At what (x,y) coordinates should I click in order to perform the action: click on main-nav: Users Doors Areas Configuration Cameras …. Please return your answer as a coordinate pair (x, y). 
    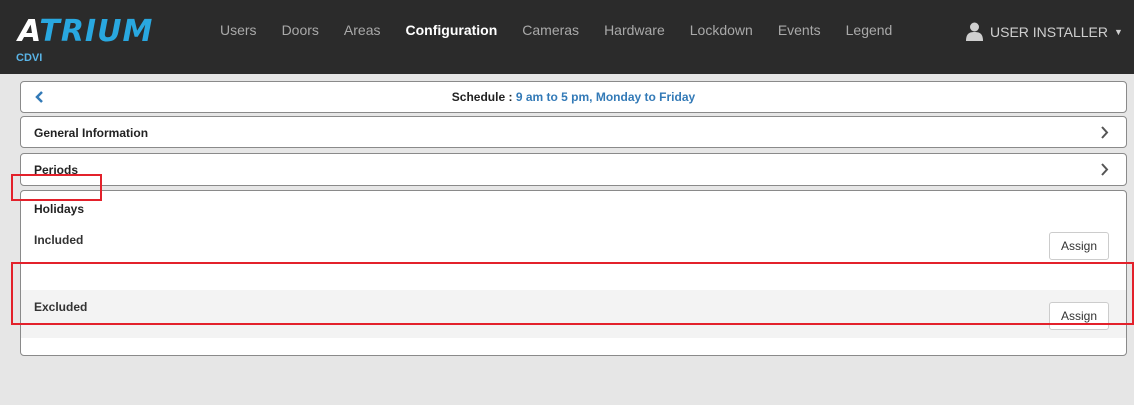
    Looking at the image, I should click on (568, 30).